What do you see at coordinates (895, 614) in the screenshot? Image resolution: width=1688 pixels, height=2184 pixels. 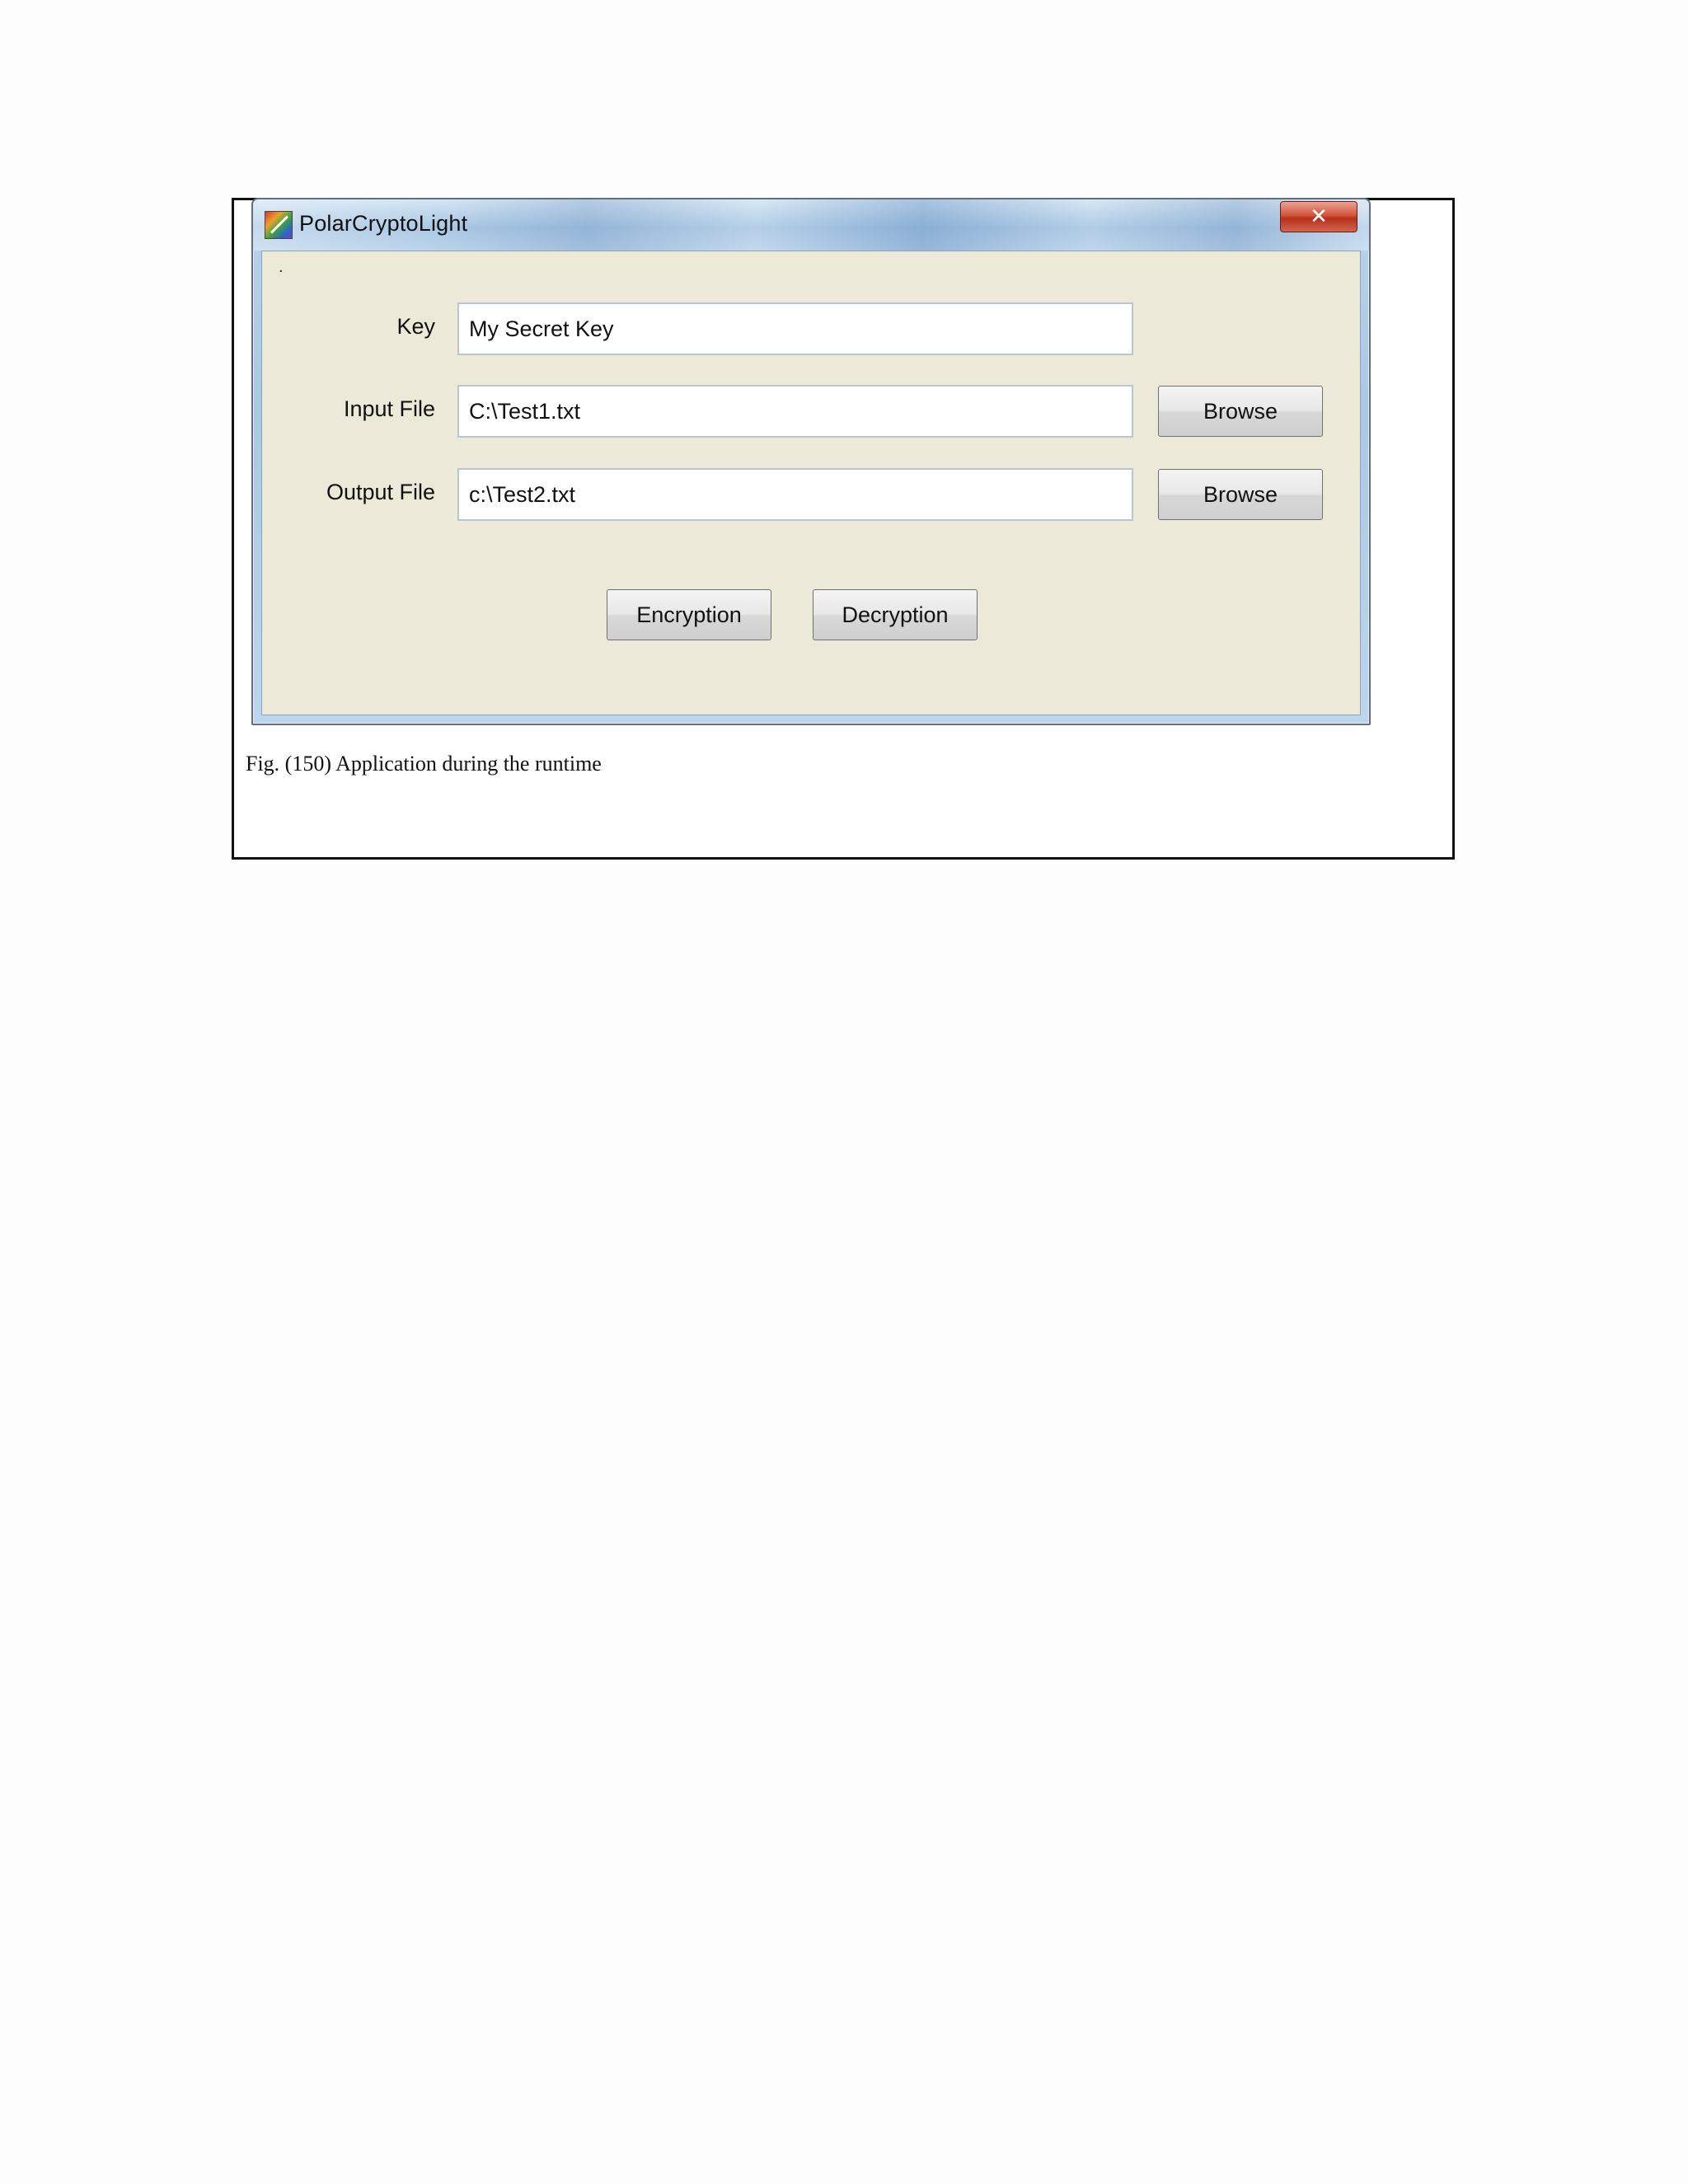 I see `decryption-button: Decryption` at bounding box center [895, 614].